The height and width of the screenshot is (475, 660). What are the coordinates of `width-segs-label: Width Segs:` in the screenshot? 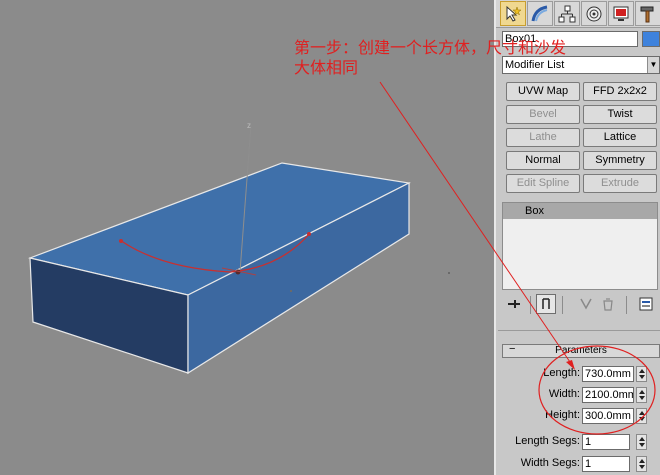 It's located at (550, 463).